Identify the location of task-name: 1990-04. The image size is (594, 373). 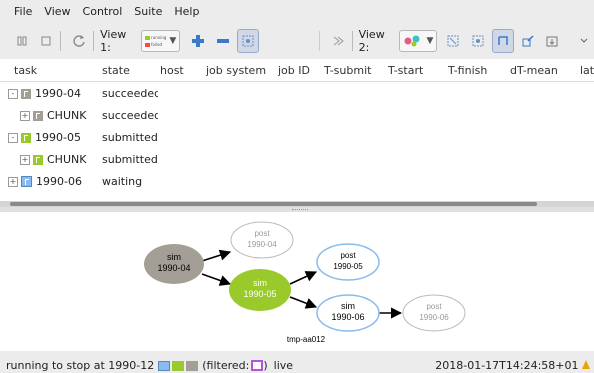
(58, 93).